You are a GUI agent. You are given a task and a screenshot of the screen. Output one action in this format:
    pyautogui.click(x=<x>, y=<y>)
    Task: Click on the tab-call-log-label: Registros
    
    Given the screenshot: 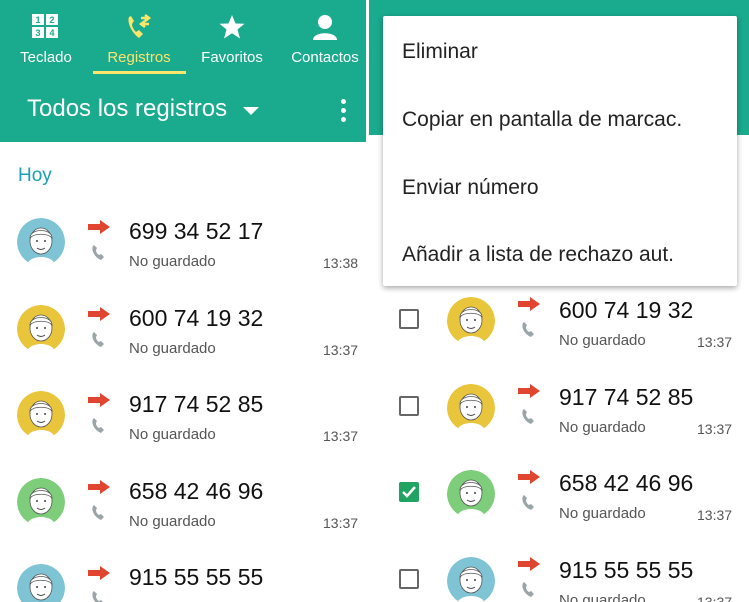 What is the action you would take?
    pyautogui.click(x=139, y=57)
    